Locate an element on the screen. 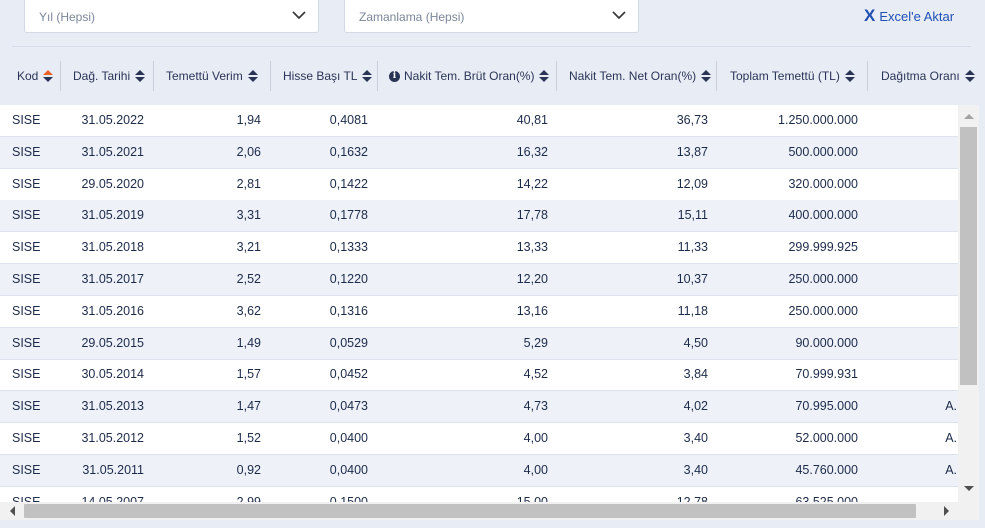  cell-verim: 3,31 is located at coordinates (248, 215).